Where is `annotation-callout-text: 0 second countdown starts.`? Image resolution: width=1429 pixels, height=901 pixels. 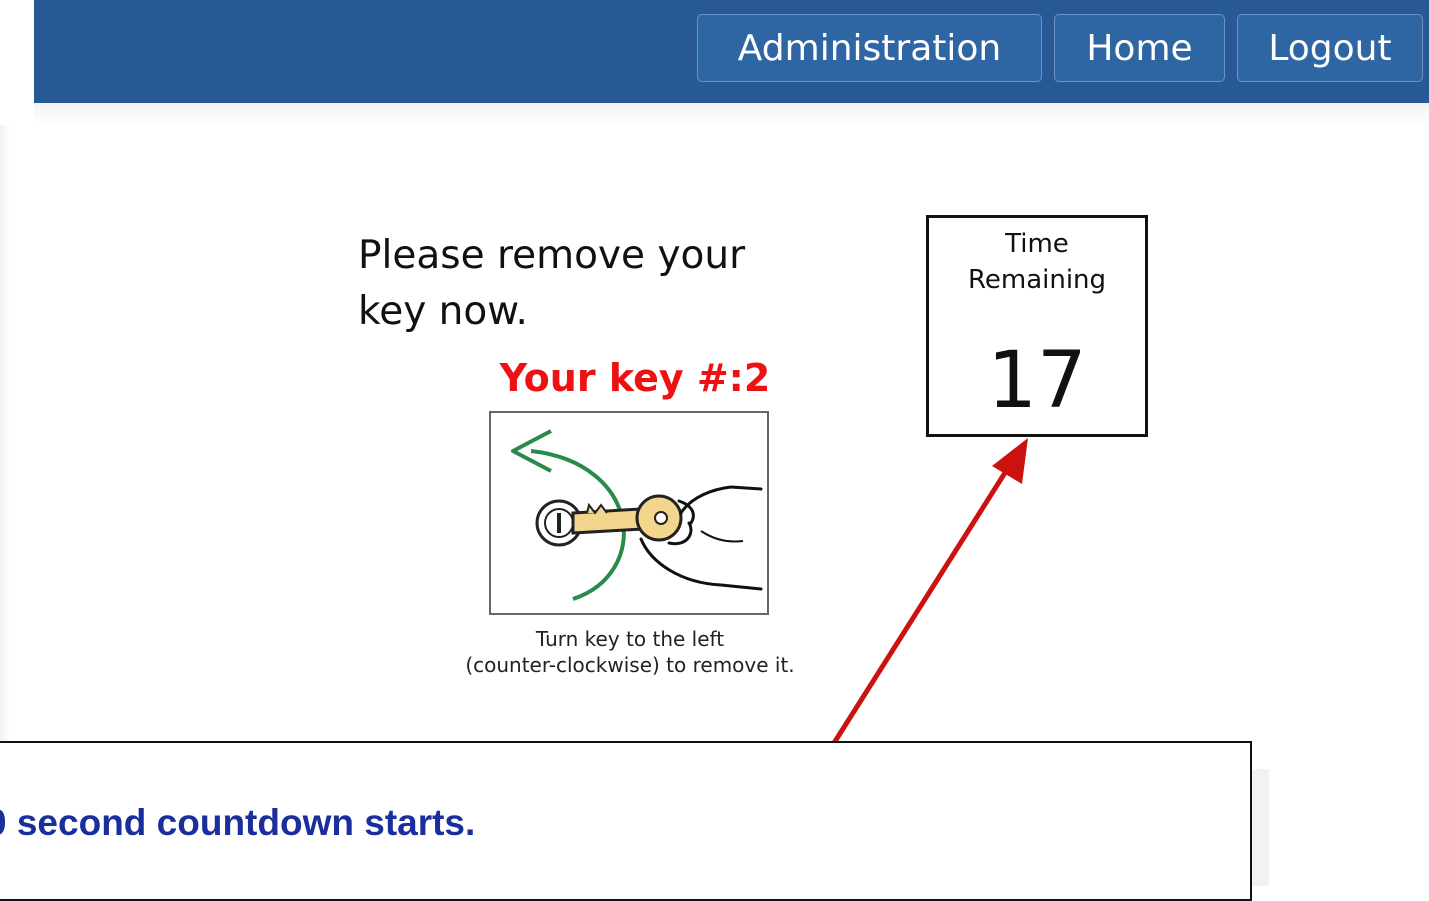 annotation-callout-text: 0 second countdown starts. is located at coordinates (238, 822).